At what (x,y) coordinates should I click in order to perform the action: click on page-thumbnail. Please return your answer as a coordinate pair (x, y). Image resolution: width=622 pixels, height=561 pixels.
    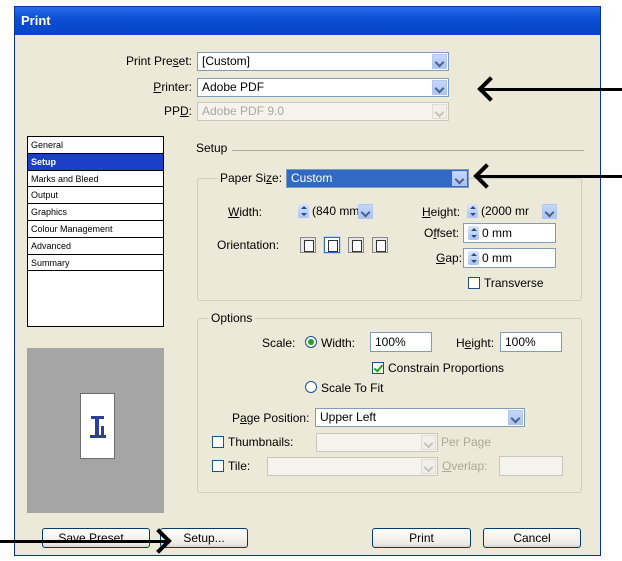
    Looking at the image, I should click on (97, 426).